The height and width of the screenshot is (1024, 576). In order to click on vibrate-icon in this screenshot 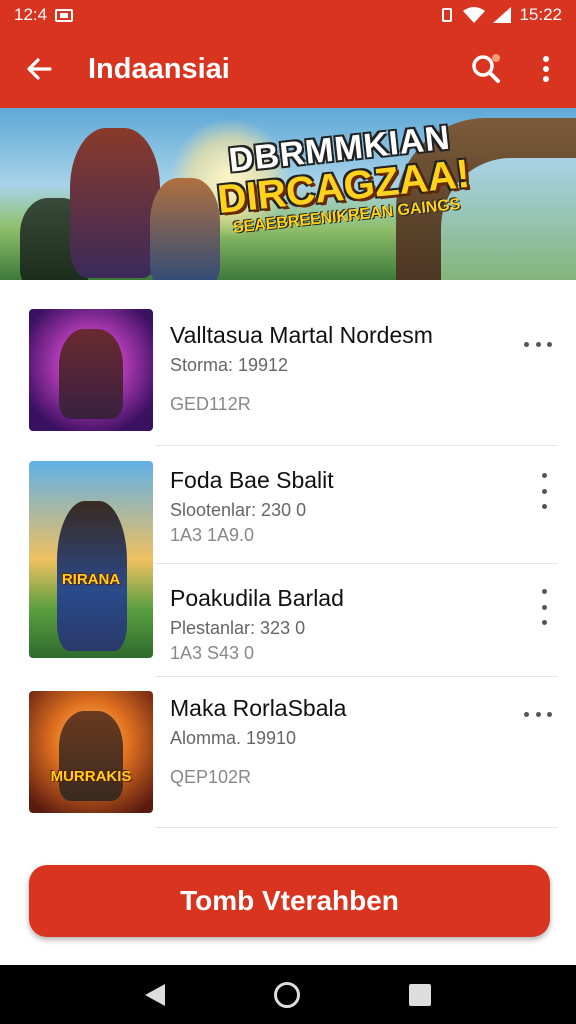, I will do `click(447, 15)`.